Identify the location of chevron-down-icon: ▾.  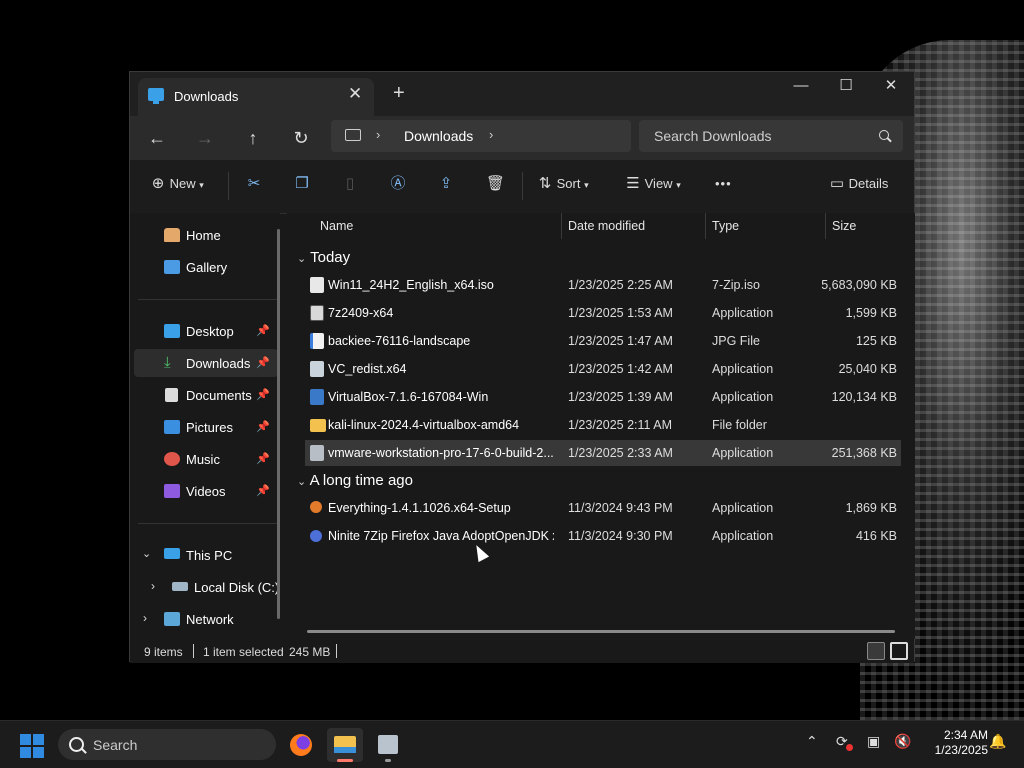
(586, 185).